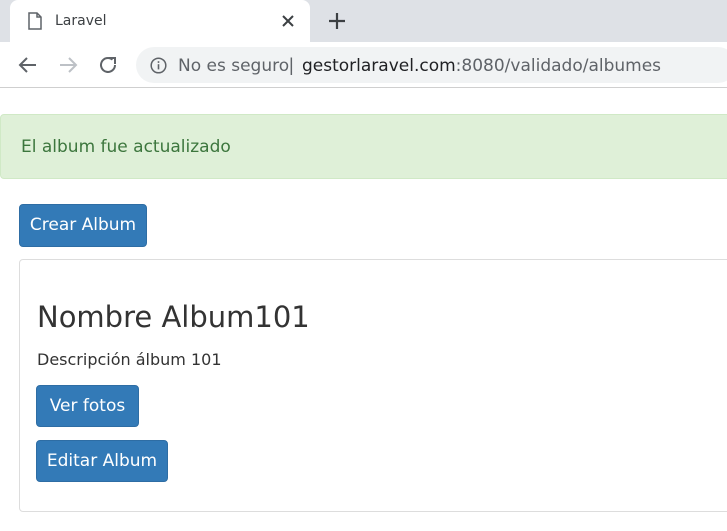  What do you see at coordinates (81, 21) in the screenshot?
I see `tab-title: Laravel` at bounding box center [81, 21].